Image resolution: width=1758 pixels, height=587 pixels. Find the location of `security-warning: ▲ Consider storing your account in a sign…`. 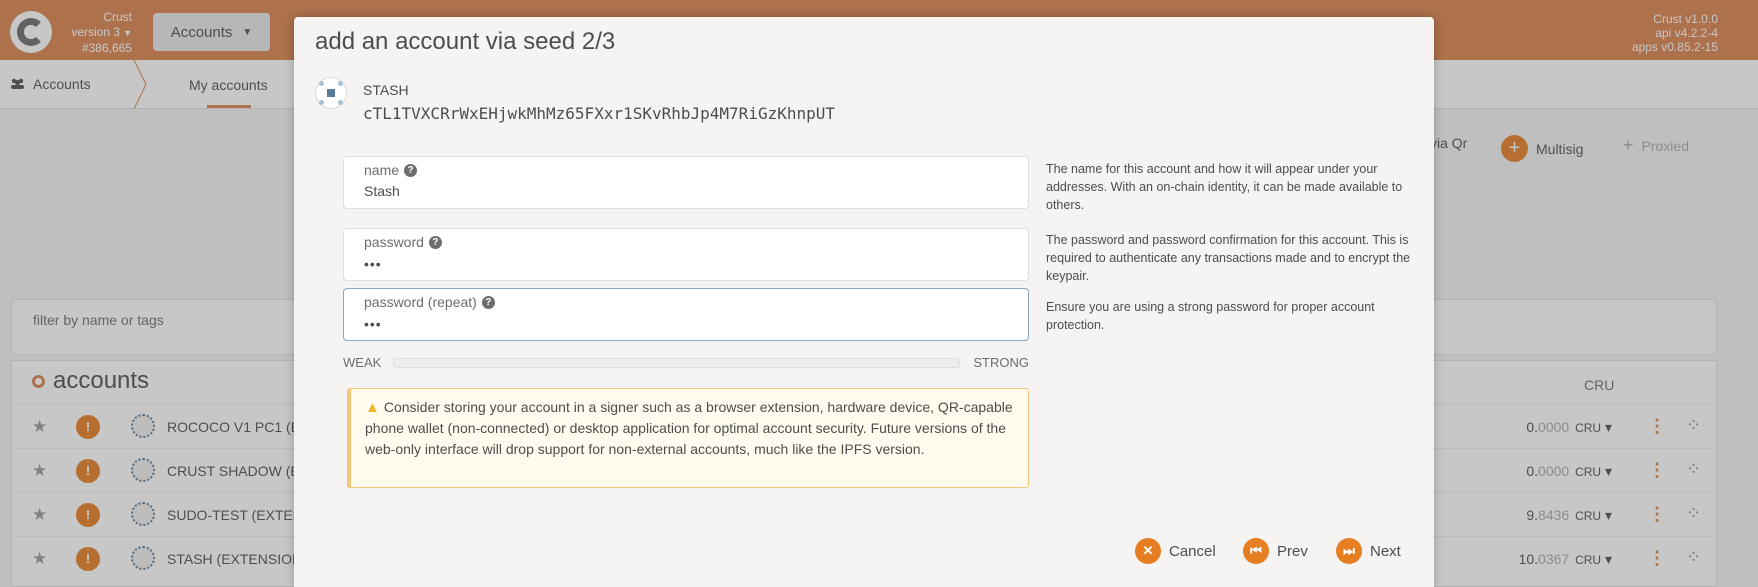

security-warning: ▲ Consider storing your account in a sign… is located at coordinates (688, 438).